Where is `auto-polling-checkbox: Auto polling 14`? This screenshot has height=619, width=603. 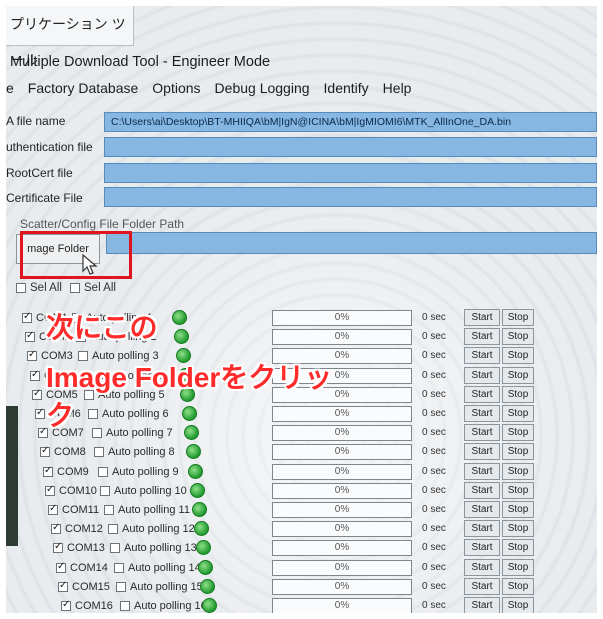 auto-polling-checkbox: Auto polling 14 is located at coordinates (157, 568).